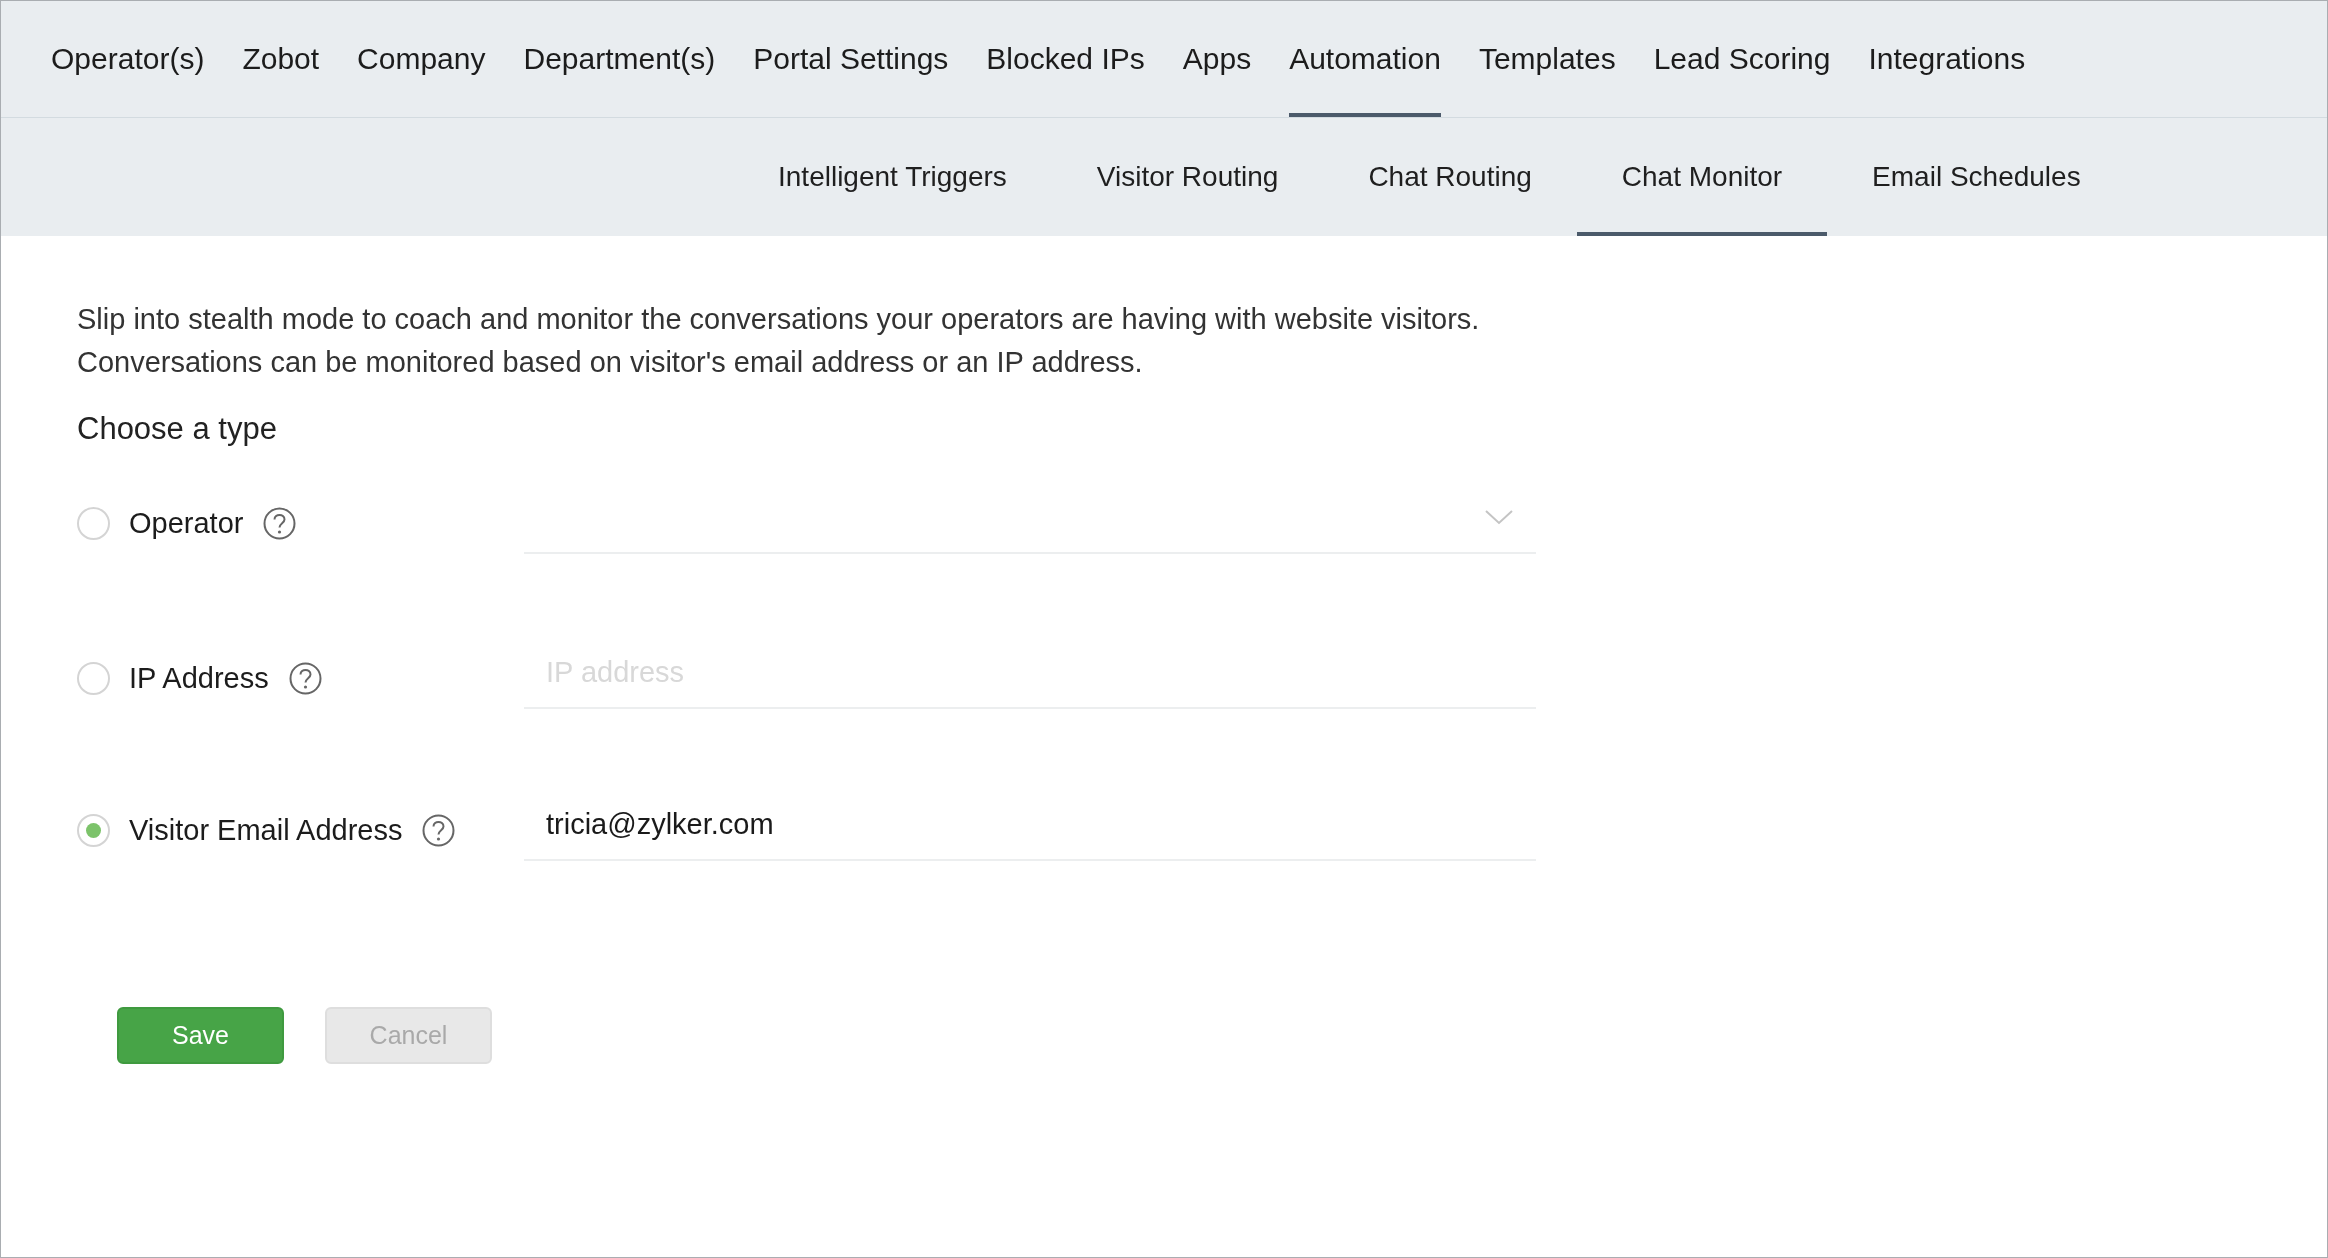  Describe the element at coordinates (266, 830) in the screenshot. I see `option-label: Visitor Email Address` at that location.